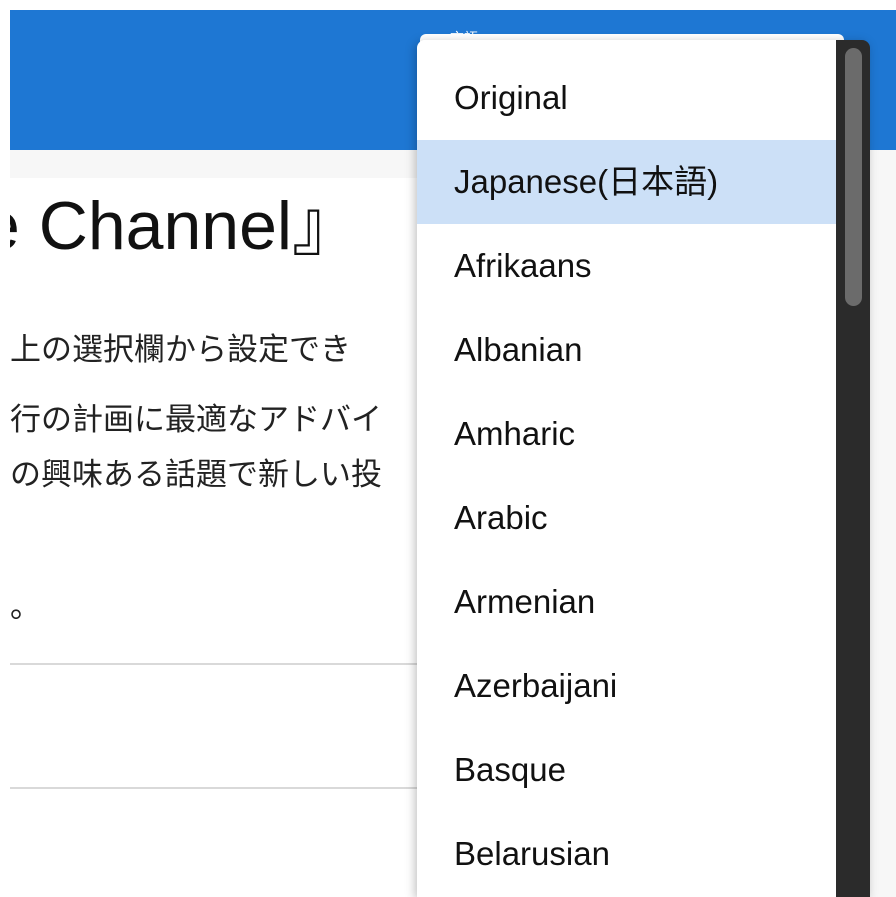 The width and height of the screenshot is (896, 897). I want to click on page-title: e Channel』, so click(180, 226).